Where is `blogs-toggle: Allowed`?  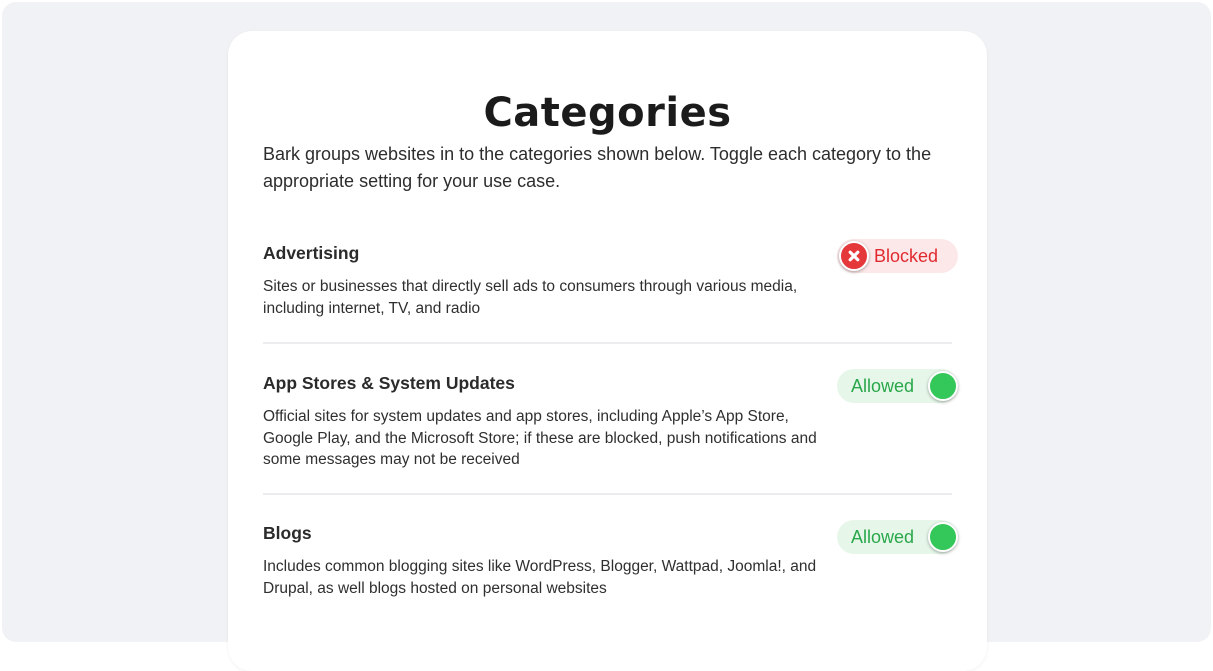
blogs-toggle: Allowed is located at coordinates (897, 537).